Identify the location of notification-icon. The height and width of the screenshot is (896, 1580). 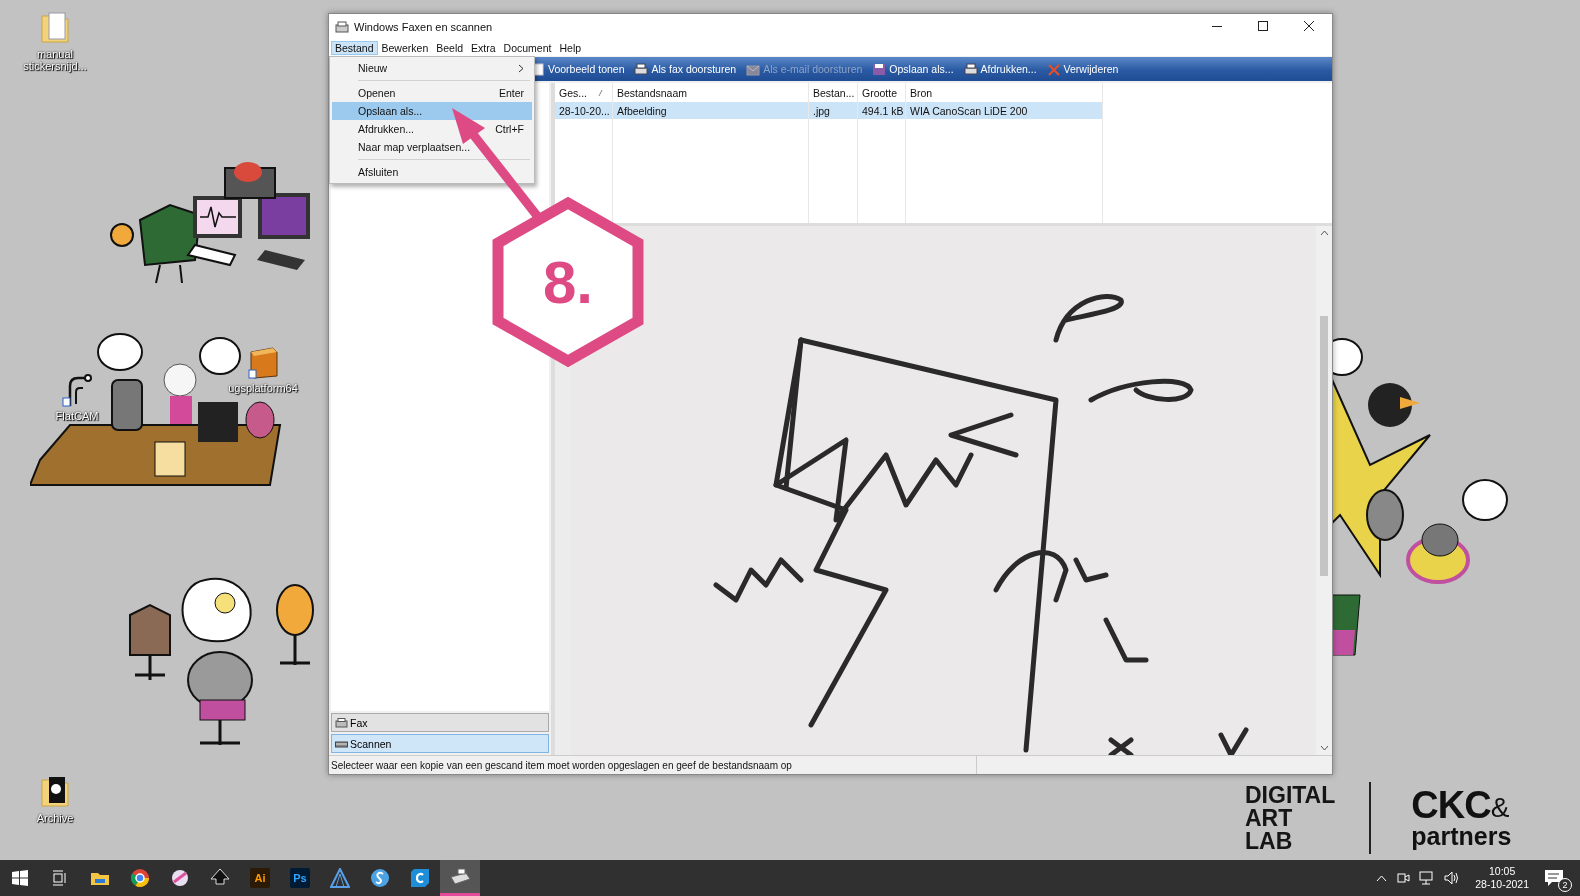
(1554, 878).